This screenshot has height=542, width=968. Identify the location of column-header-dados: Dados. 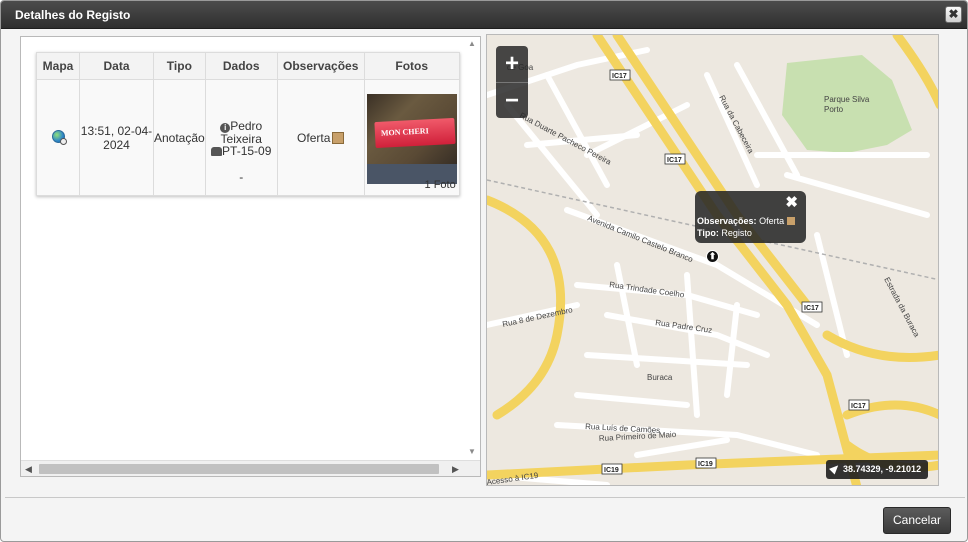
(241, 66).